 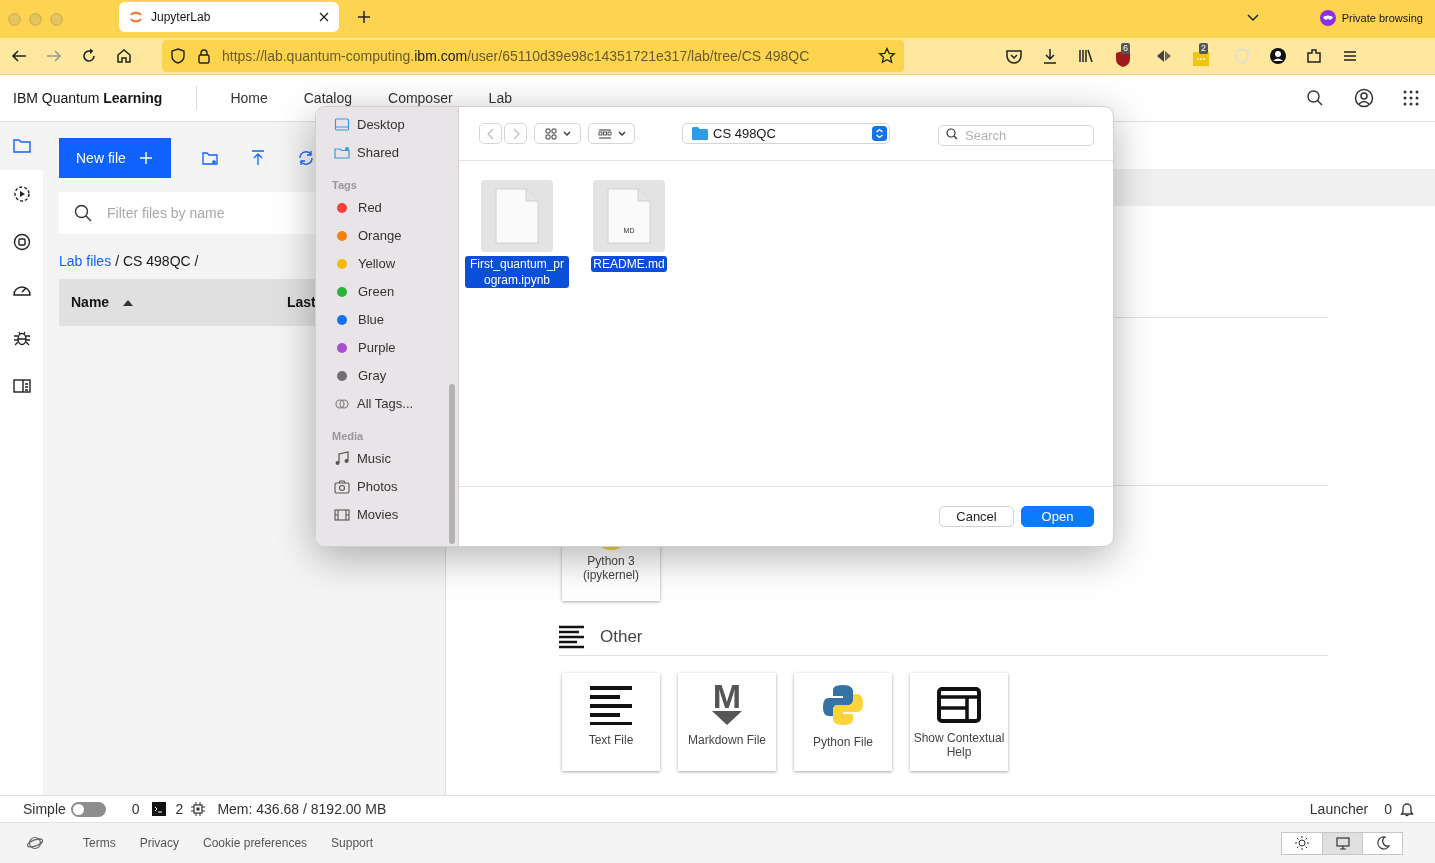 I want to click on brand-name: IBM Quantum Learning, so click(x=99, y=98).